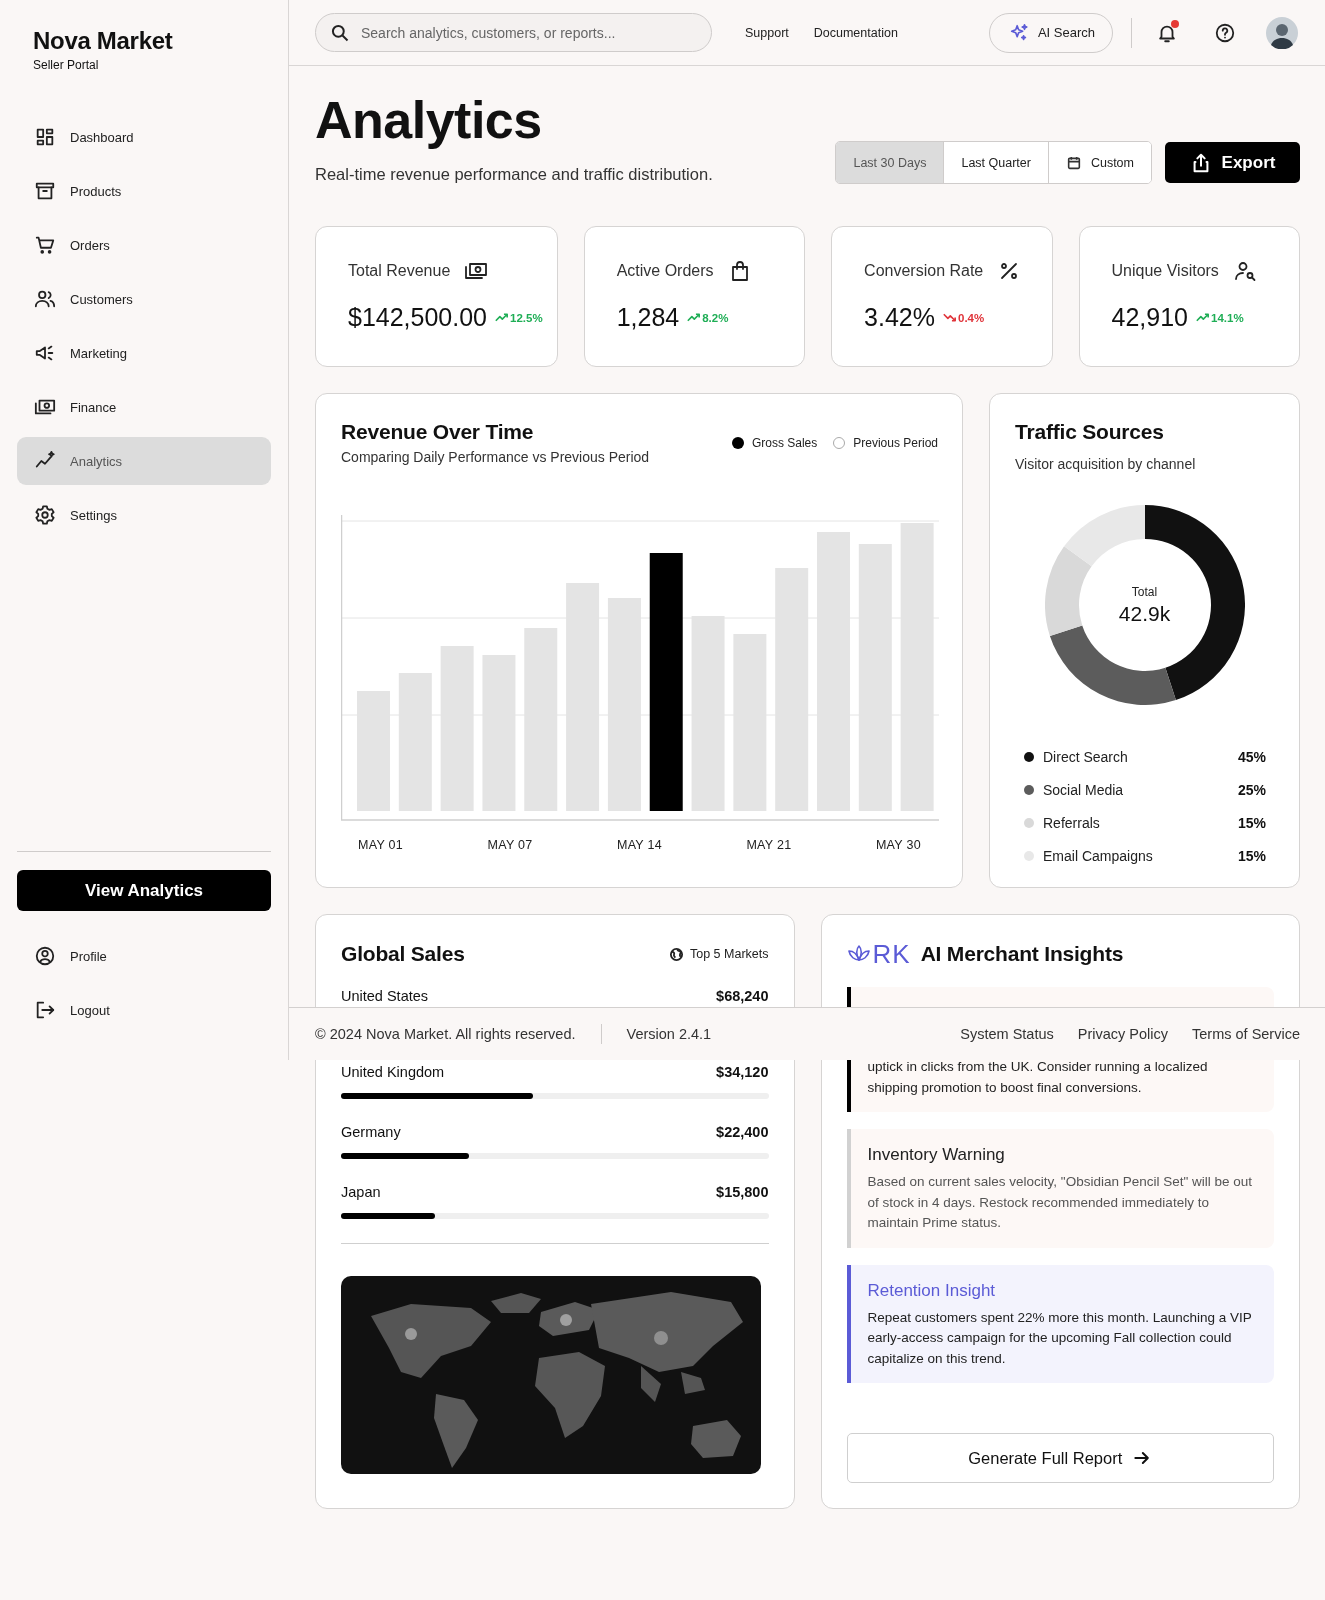 This screenshot has height=1600, width=1325. What do you see at coordinates (144, 1010) in the screenshot?
I see `sidebar-item: Logout` at bounding box center [144, 1010].